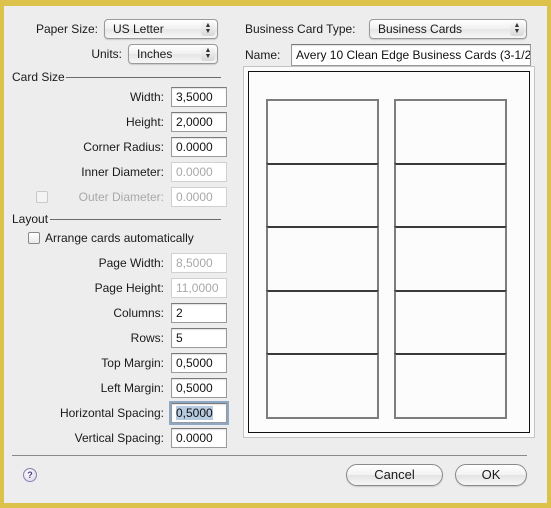  Describe the element at coordinates (199, 197) in the screenshot. I see `outer-diameter-field: 0.0000` at that location.